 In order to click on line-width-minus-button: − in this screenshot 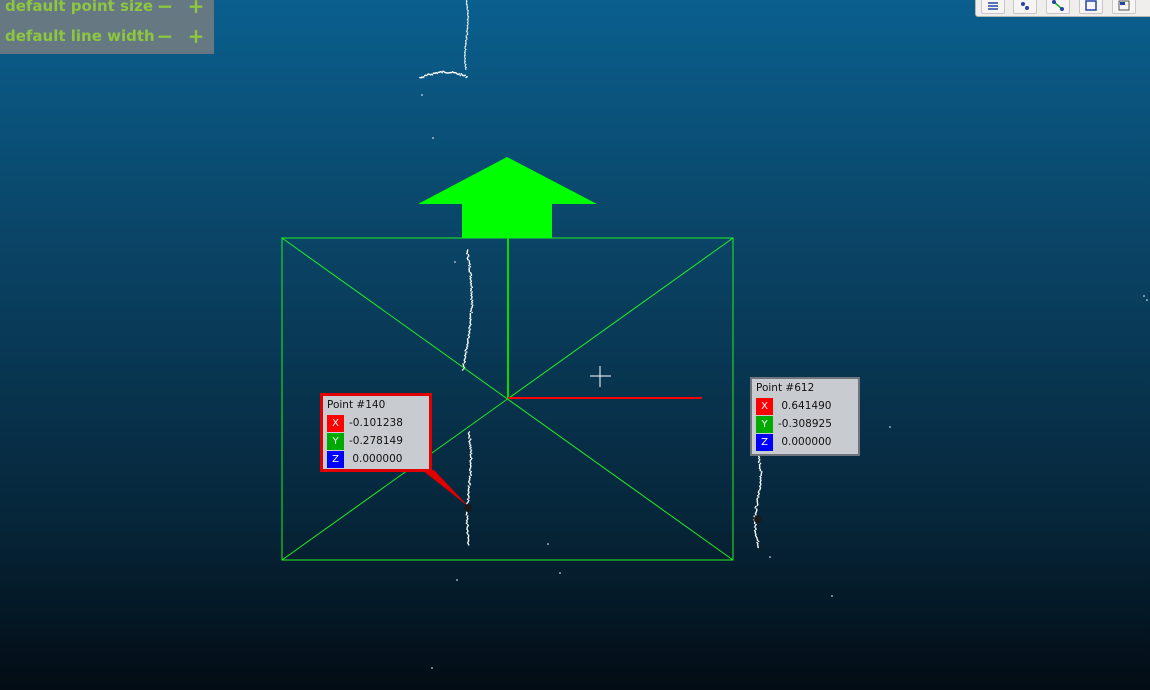, I will do `click(165, 36)`.